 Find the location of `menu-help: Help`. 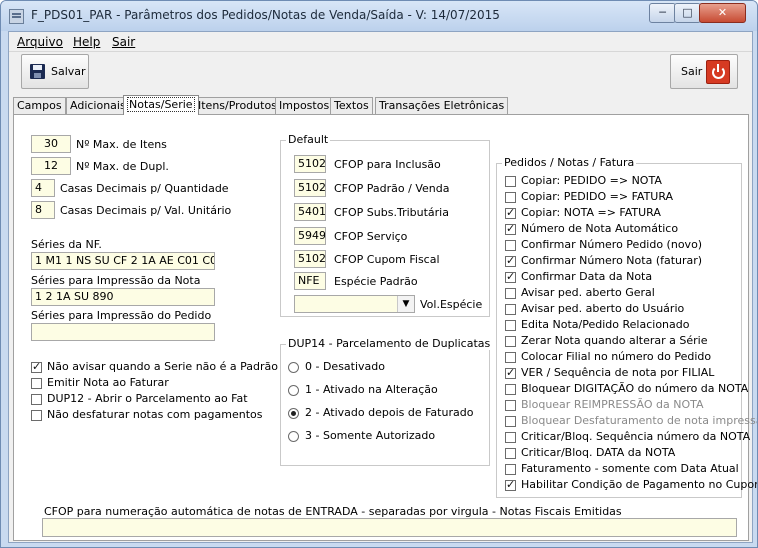

menu-help: Help is located at coordinates (86, 42).